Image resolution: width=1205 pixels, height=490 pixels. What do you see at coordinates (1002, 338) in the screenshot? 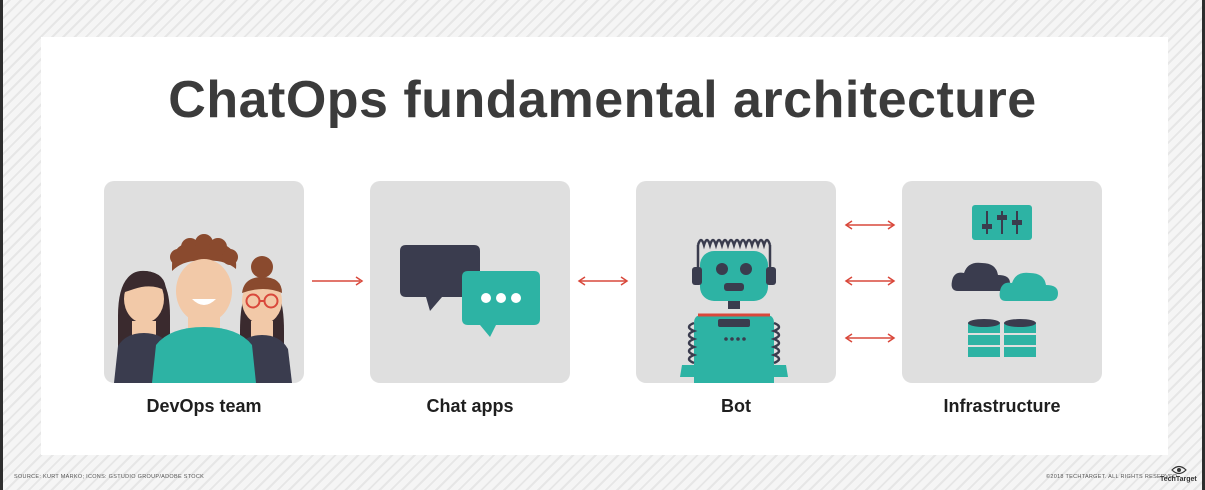
I see `database-icon` at bounding box center [1002, 338].